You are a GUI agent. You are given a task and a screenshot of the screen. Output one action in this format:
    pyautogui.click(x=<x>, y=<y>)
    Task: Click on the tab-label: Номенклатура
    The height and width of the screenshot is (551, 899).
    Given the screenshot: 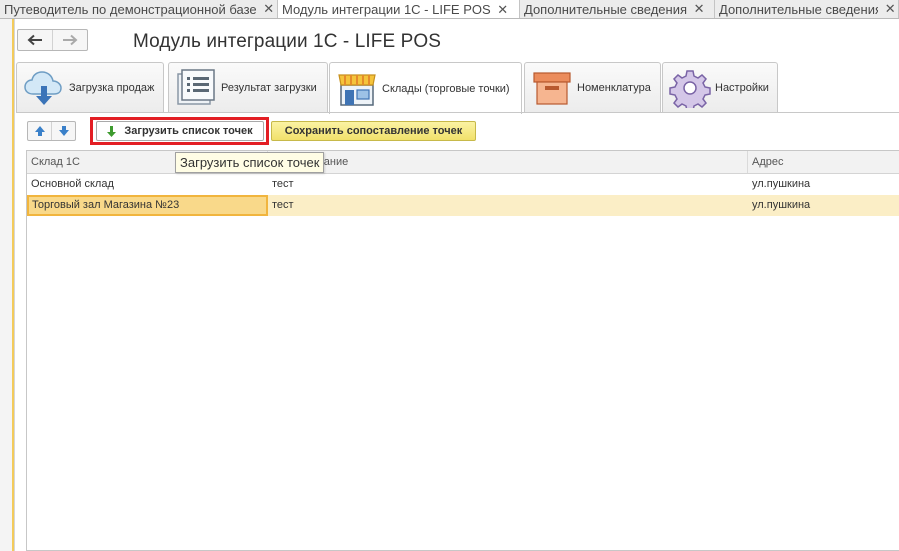 What is the action you would take?
    pyautogui.click(x=614, y=87)
    